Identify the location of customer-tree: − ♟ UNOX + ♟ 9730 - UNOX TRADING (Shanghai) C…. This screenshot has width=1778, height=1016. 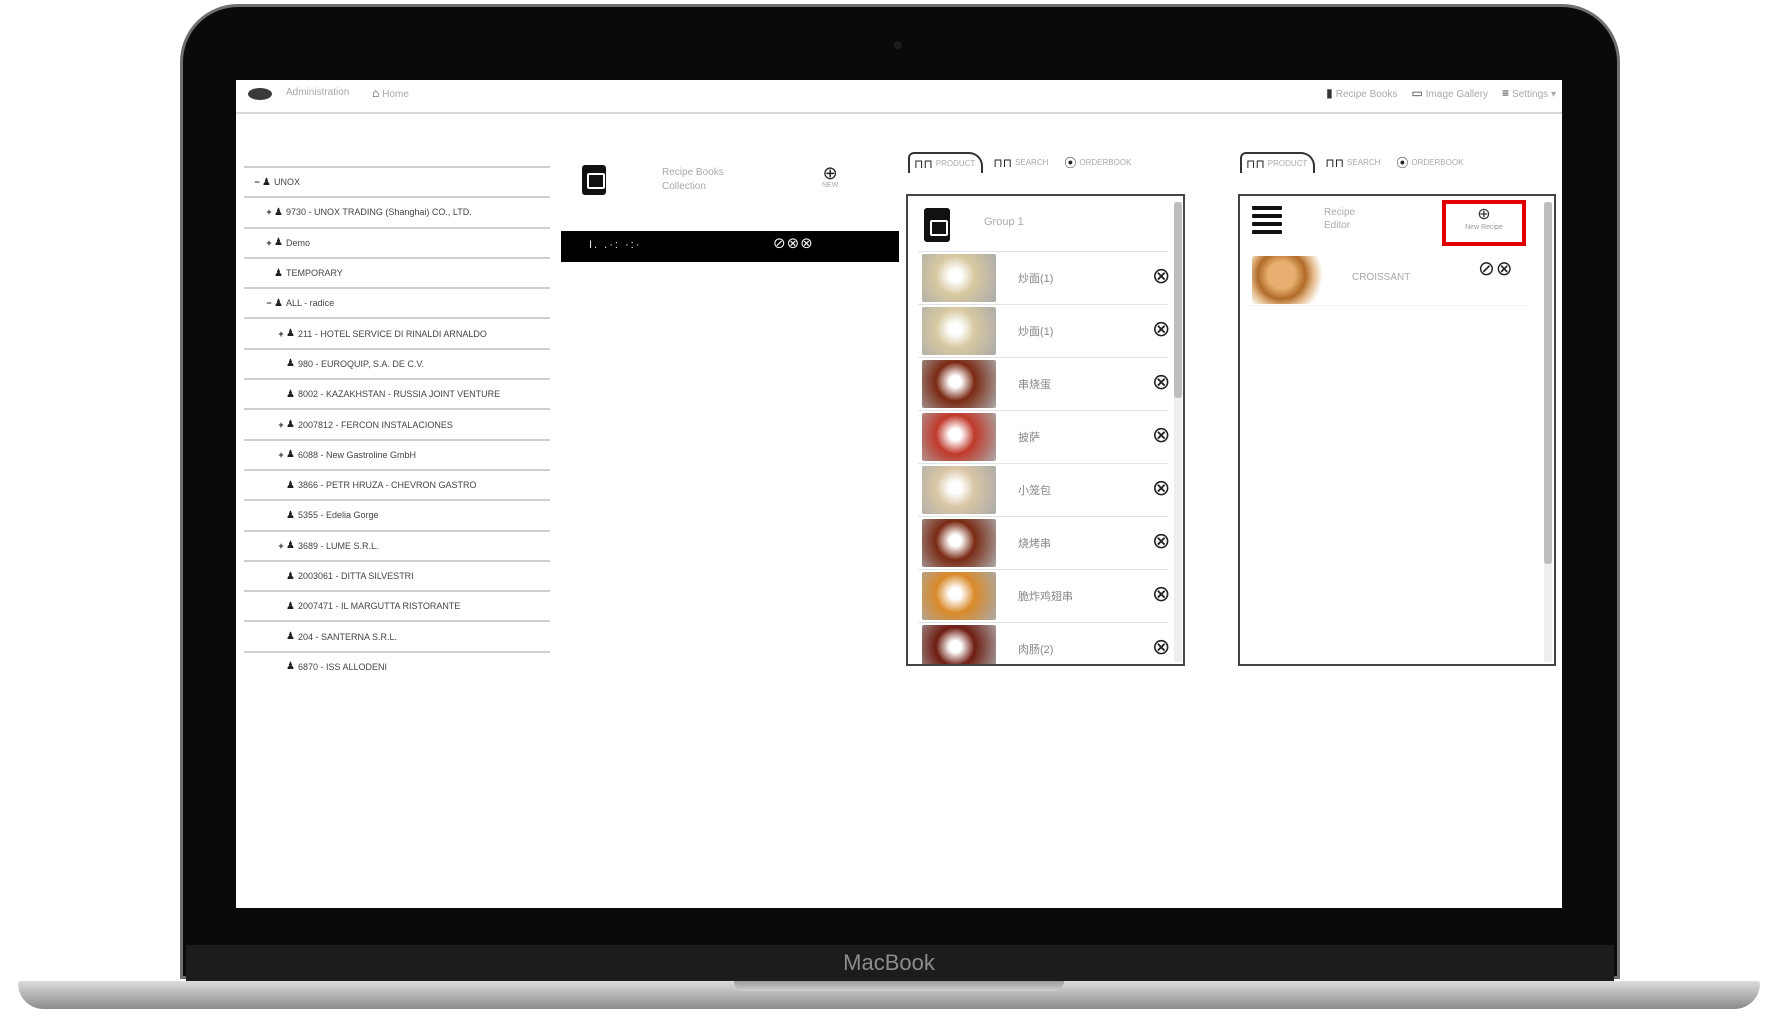
(397, 423).